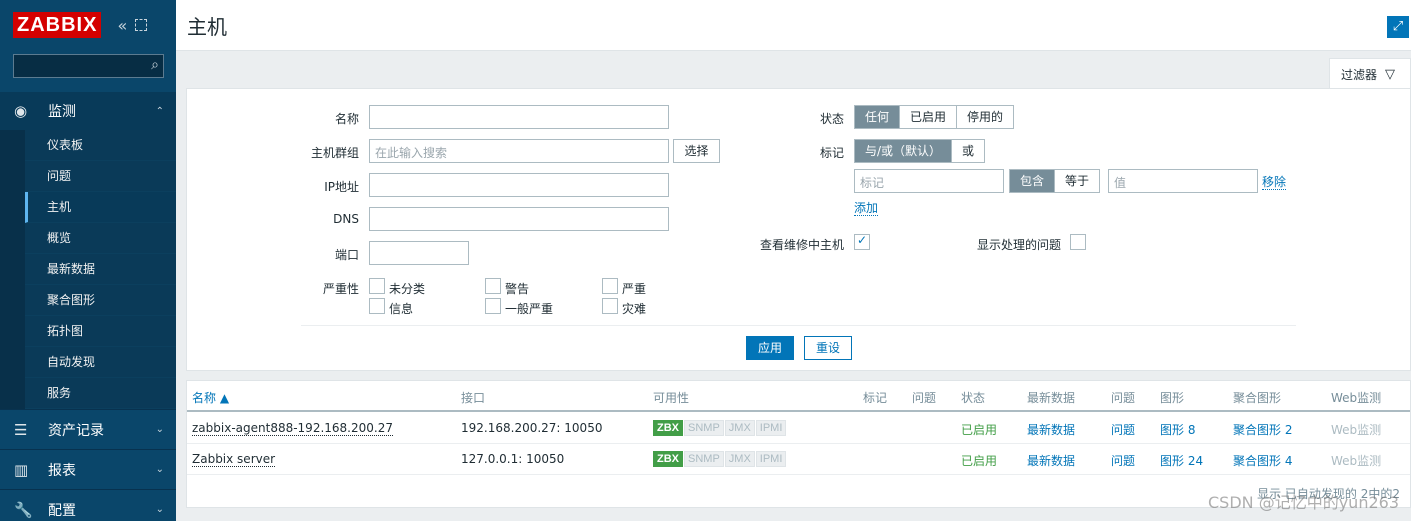 The image size is (1411, 521). I want to click on menu-reports: ▥ 报表 ⌄, so click(88, 469).